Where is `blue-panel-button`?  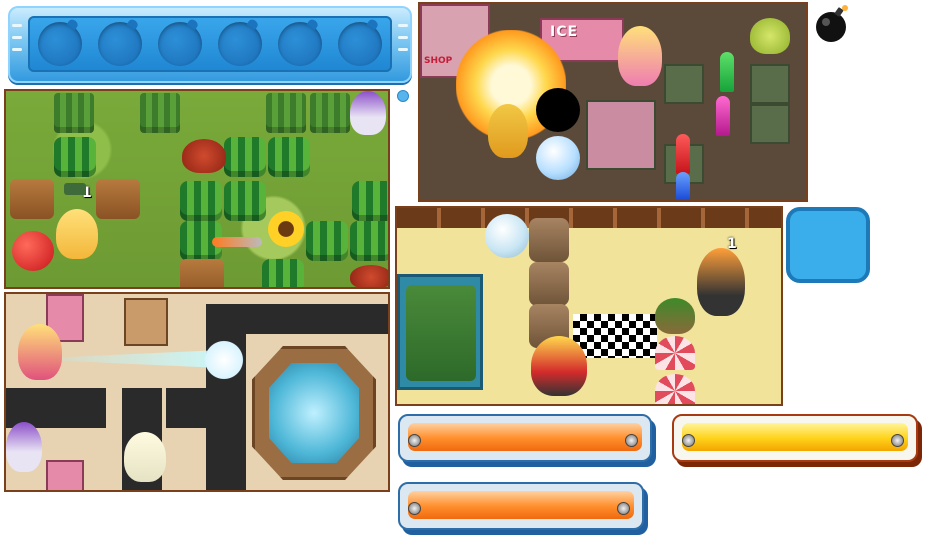 blue-panel-button is located at coordinates (828, 245).